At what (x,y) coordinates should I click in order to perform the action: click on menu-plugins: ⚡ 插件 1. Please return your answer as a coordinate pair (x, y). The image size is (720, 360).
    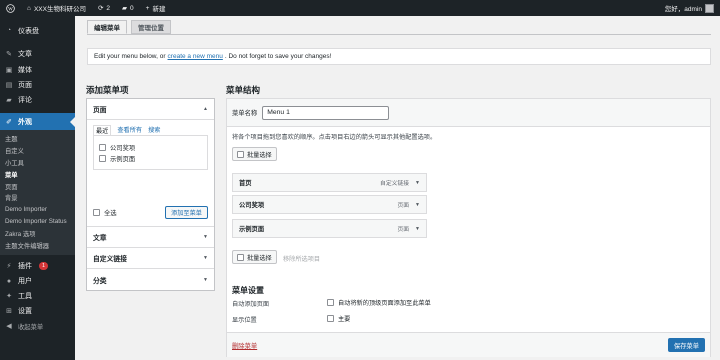
    Looking at the image, I should click on (37, 266).